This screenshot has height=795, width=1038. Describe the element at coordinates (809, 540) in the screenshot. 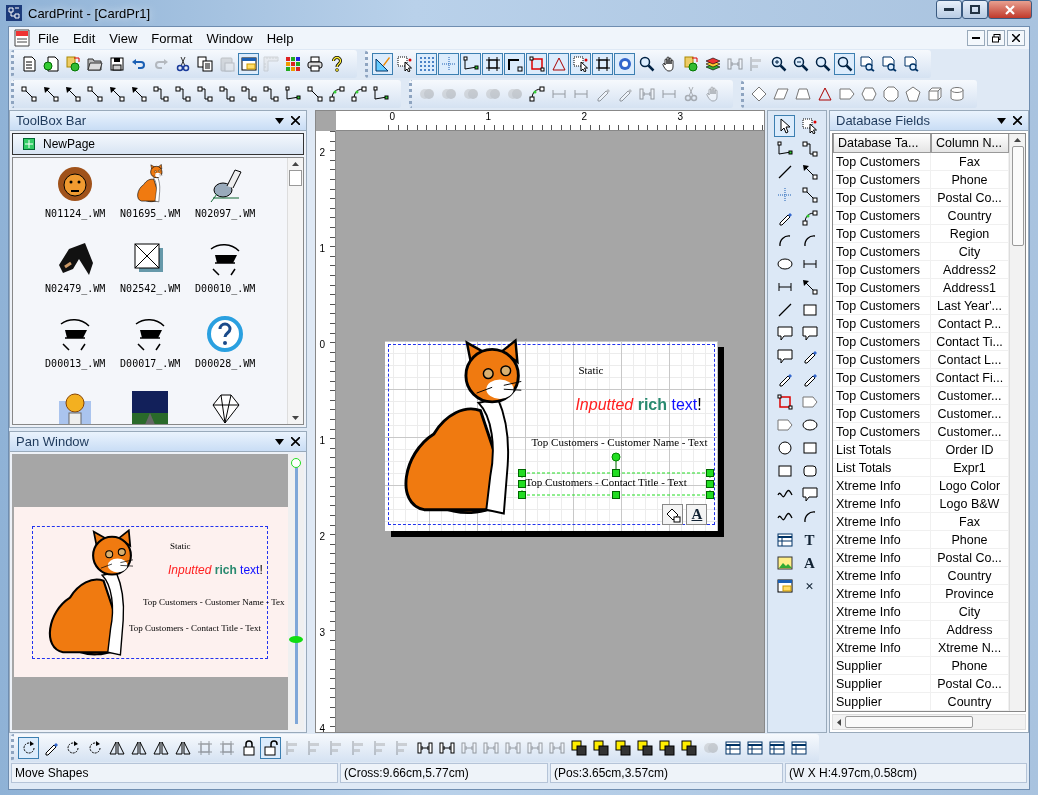

I see `tool-button: T` at that location.